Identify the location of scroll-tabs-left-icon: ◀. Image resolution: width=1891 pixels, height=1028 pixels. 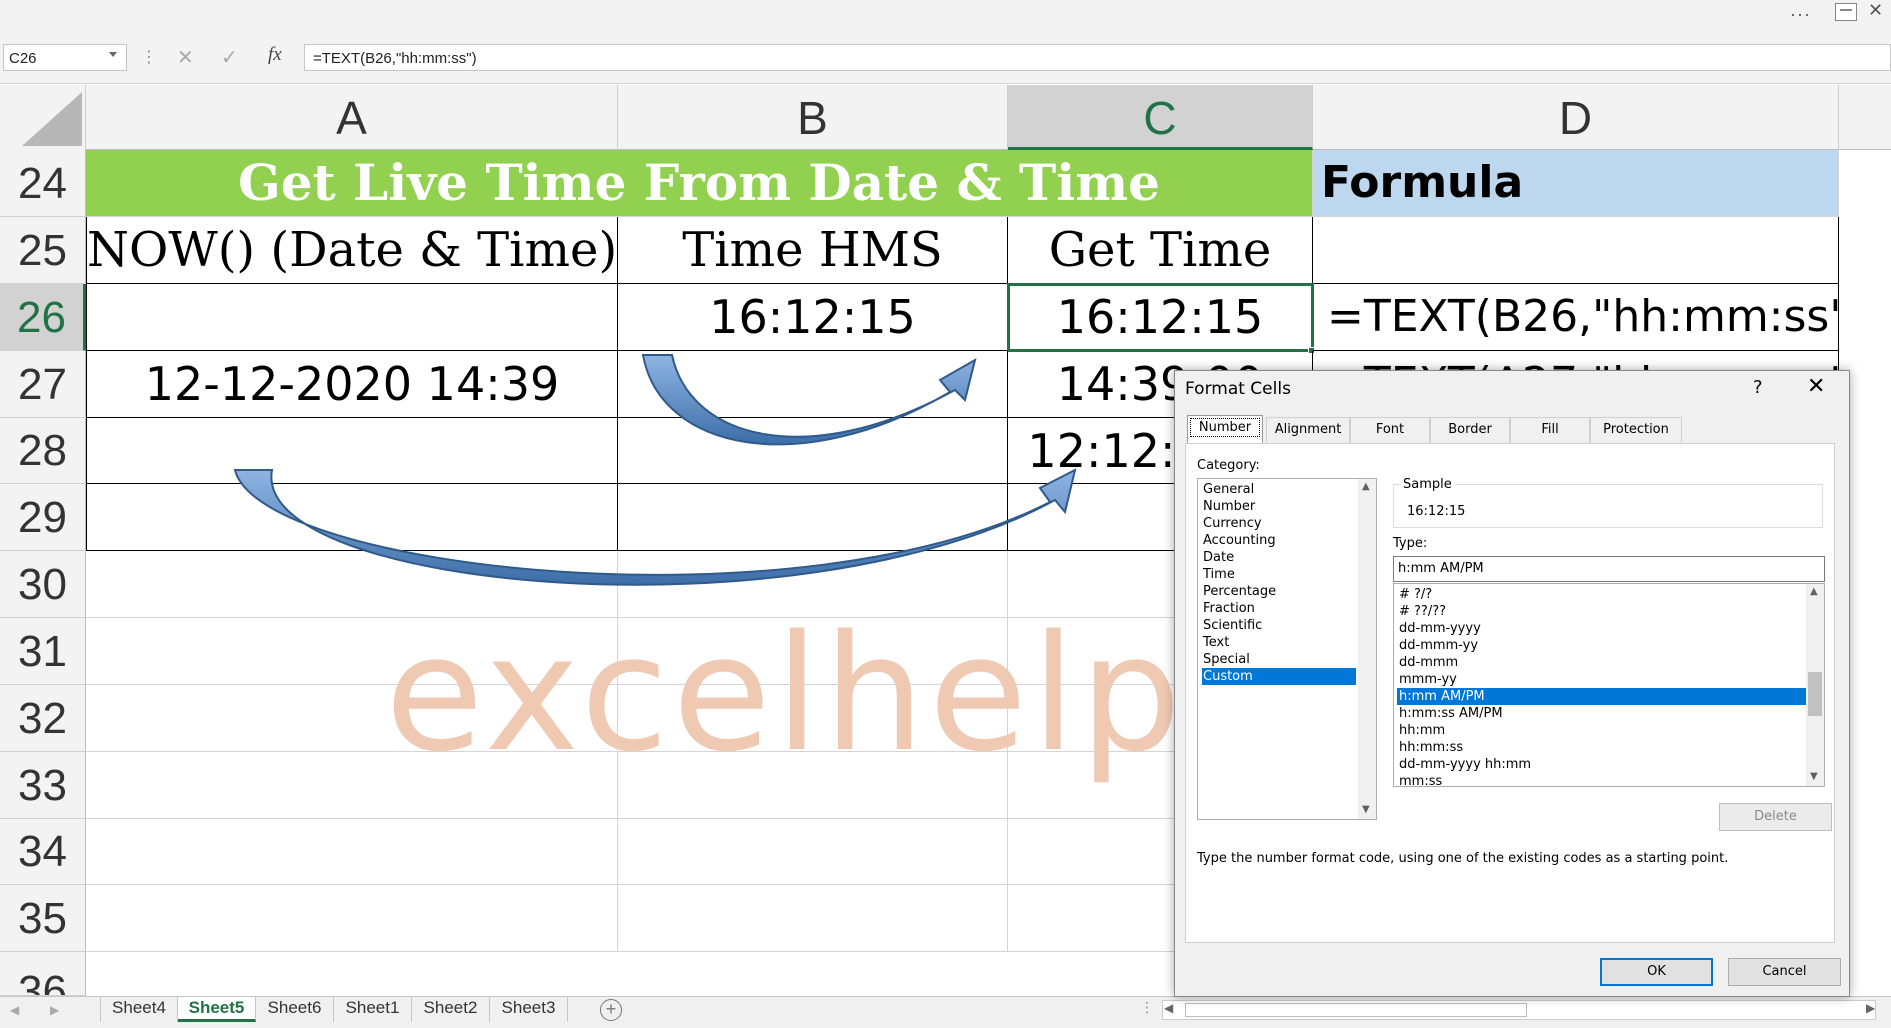
(14, 1010).